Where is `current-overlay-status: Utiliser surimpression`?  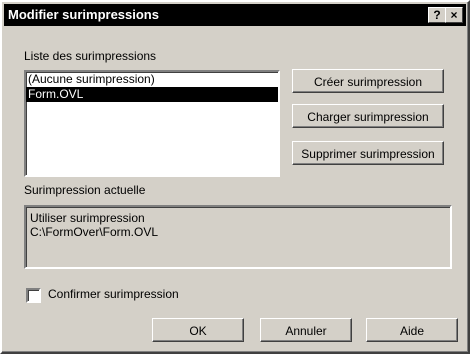
current-overlay-status: Utiliser surimpression is located at coordinates (87, 218).